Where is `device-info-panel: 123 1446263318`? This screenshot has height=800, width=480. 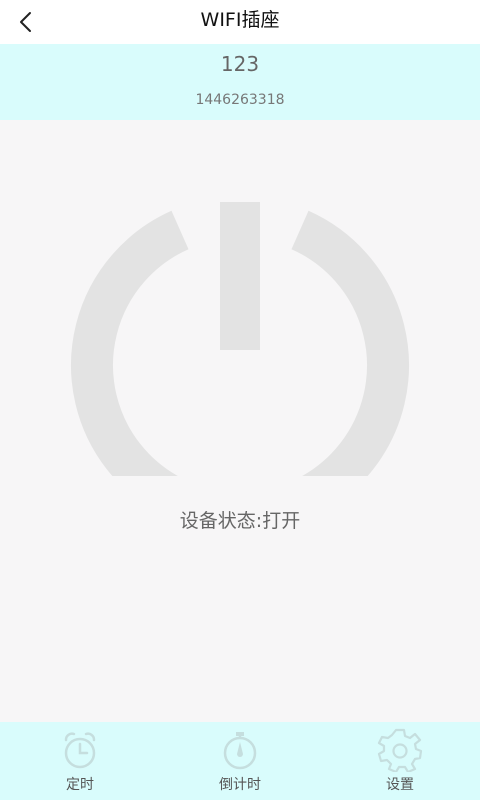
device-info-panel: 123 1446263318 is located at coordinates (240, 82).